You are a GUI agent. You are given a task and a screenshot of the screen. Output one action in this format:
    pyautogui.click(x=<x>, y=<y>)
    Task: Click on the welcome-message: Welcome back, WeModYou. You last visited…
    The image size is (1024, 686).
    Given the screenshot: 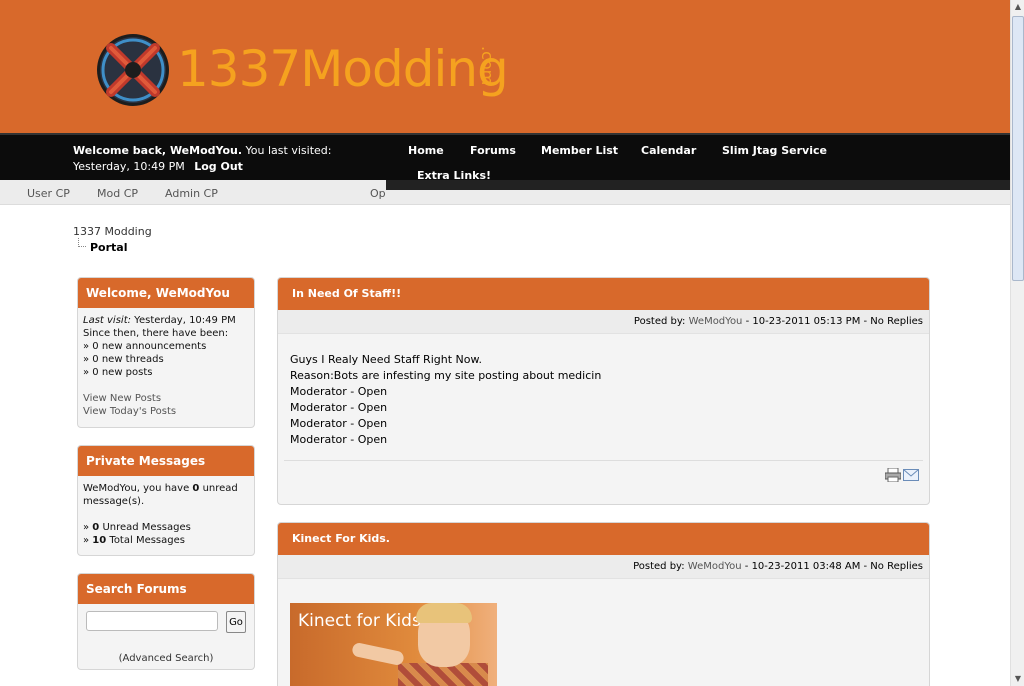 What is the action you would take?
    pyautogui.click(x=228, y=159)
    